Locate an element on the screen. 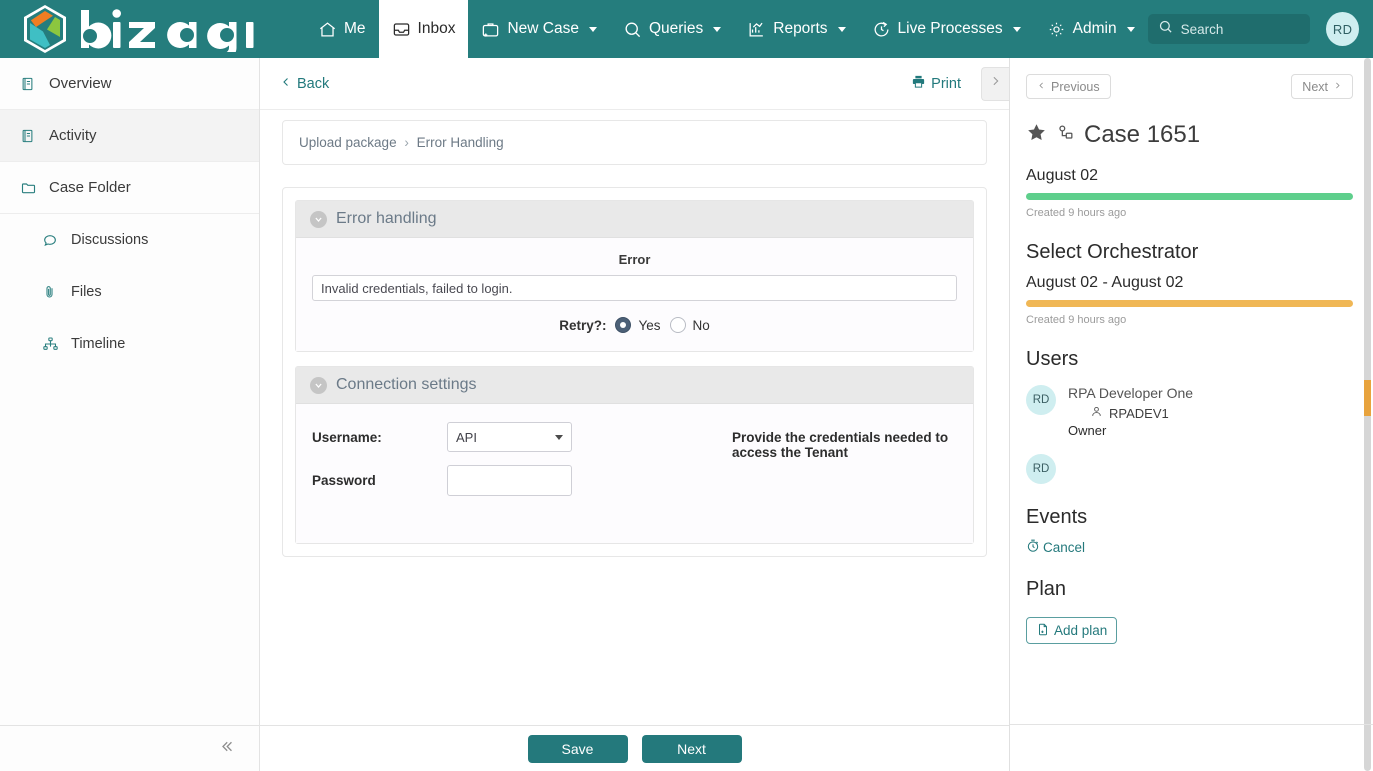 This screenshot has height=771, width=1373. event-label: Cancel is located at coordinates (1064, 547).